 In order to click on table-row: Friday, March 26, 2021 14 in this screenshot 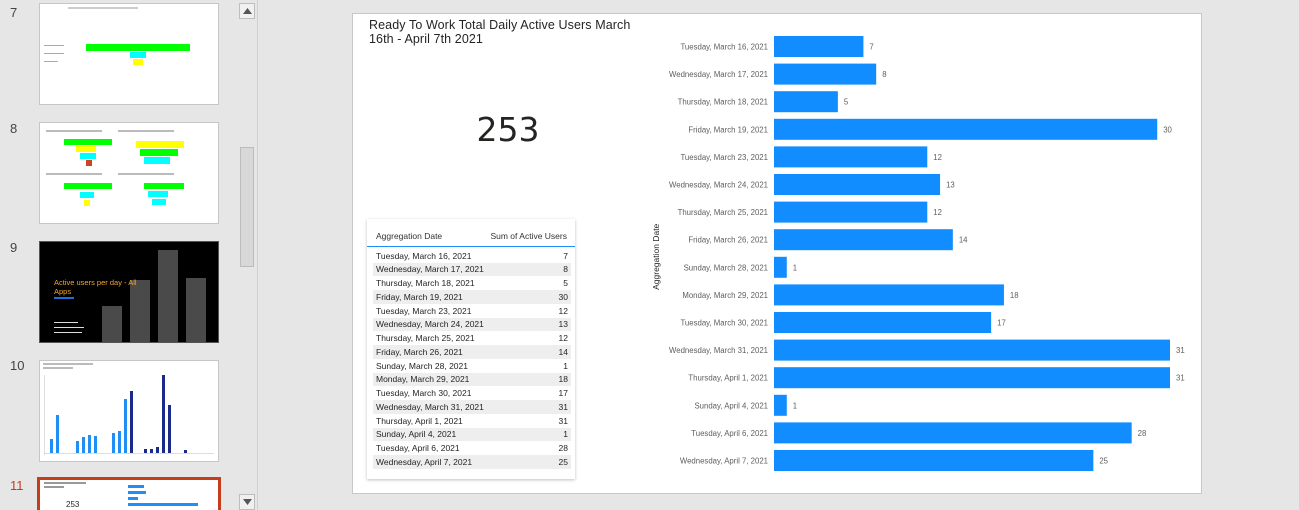, I will do `click(472, 352)`.